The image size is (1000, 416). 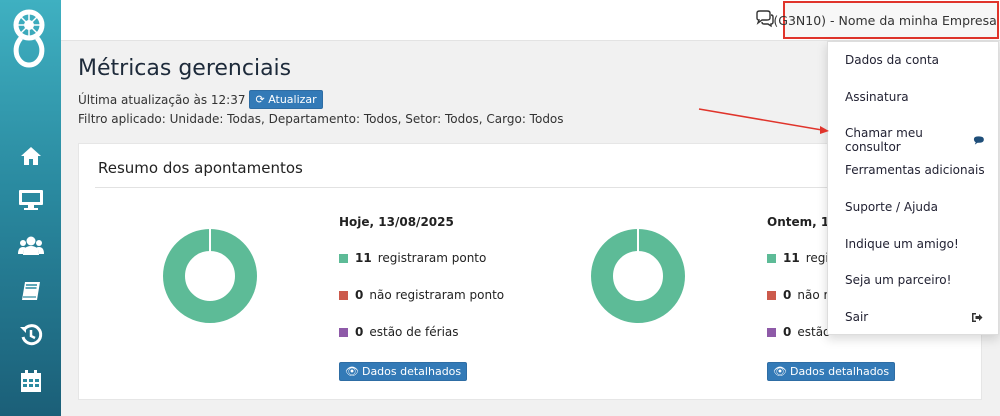 What do you see at coordinates (839, 371) in the screenshot?
I see `yesterday-detail-label: Dados detalhados` at bounding box center [839, 371].